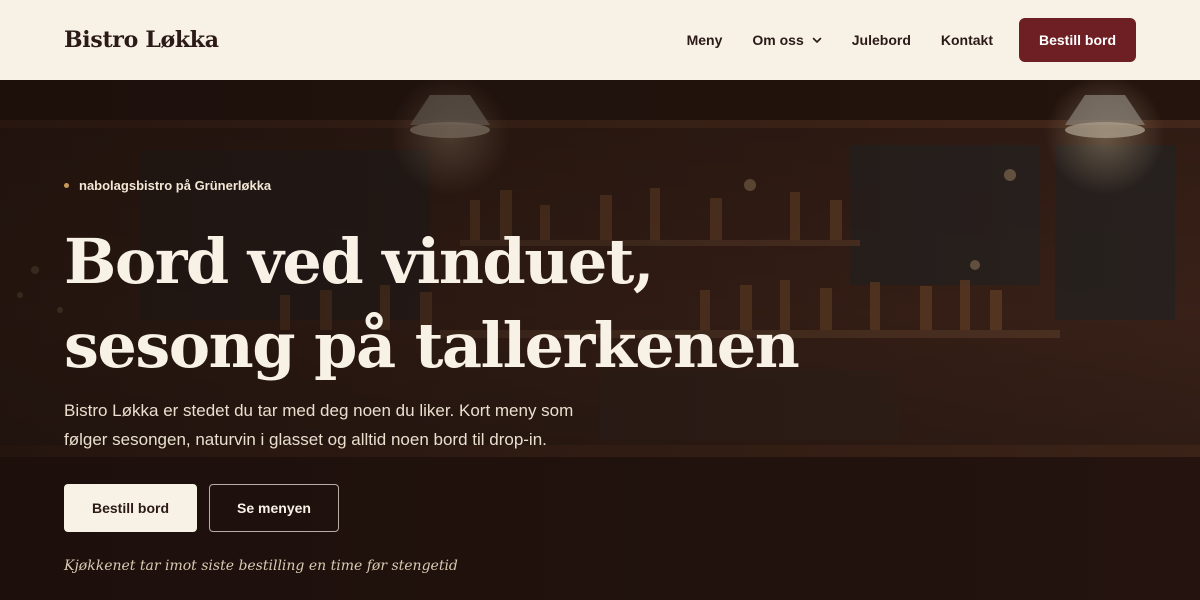 Image resolution: width=1200 pixels, height=600 pixels. What do you see at coordinates (1077, 40) in the screenshot?
I see `book-table-header-button: Bestill bord` at bounding box center [1077, 40].